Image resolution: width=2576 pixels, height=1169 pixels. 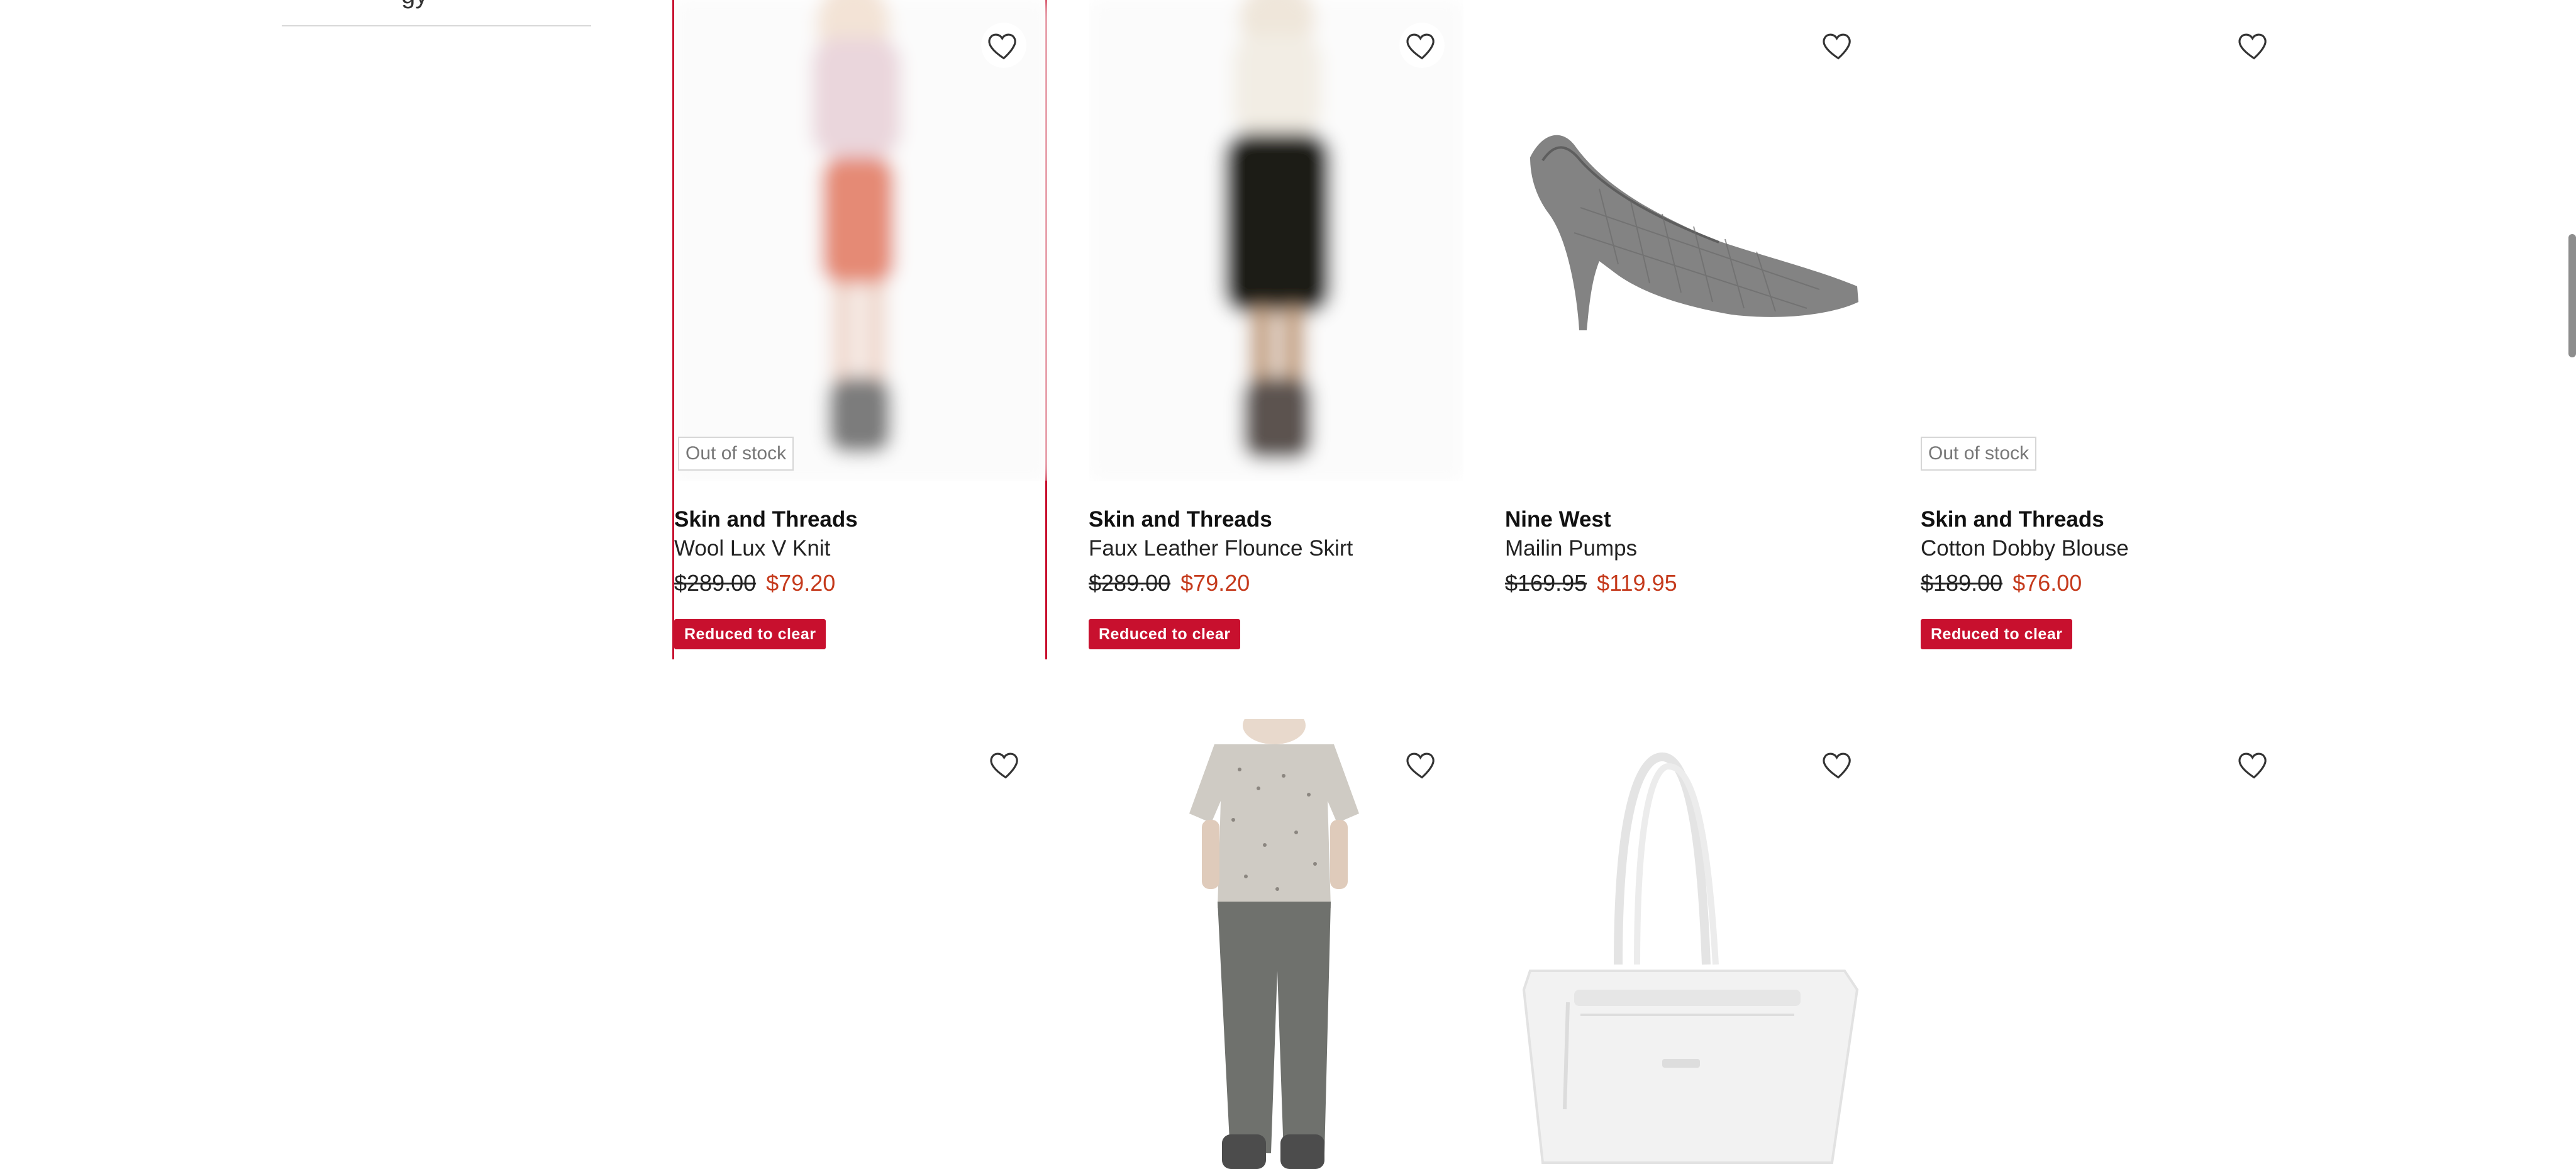 What do you see at coordinates (1546, 583) in the screenshot?
I see `original-price: $169.95` at bounding box center [1546, 583].